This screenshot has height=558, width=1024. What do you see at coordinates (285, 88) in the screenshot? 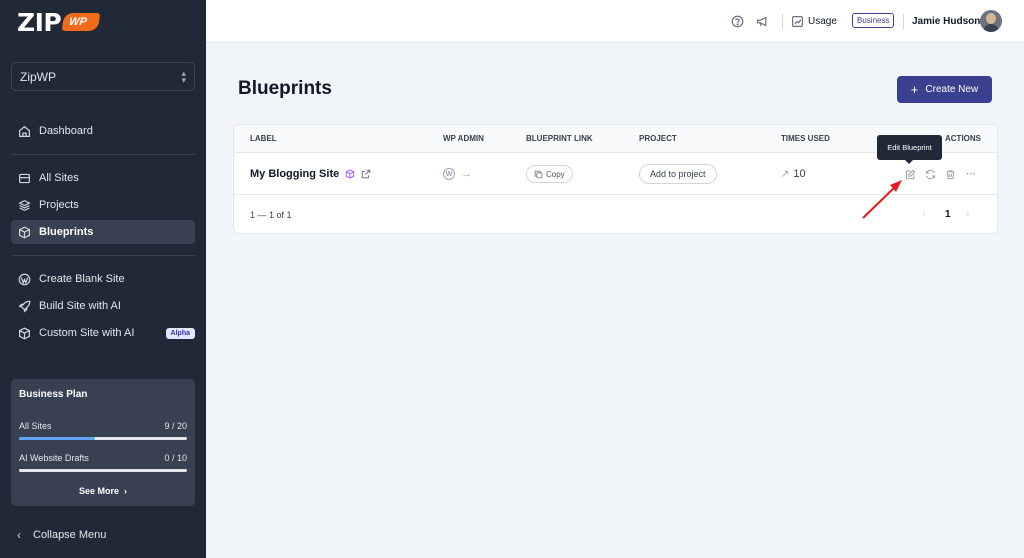
I see `page-title: Blueprints` at bounding box center [285, 88].